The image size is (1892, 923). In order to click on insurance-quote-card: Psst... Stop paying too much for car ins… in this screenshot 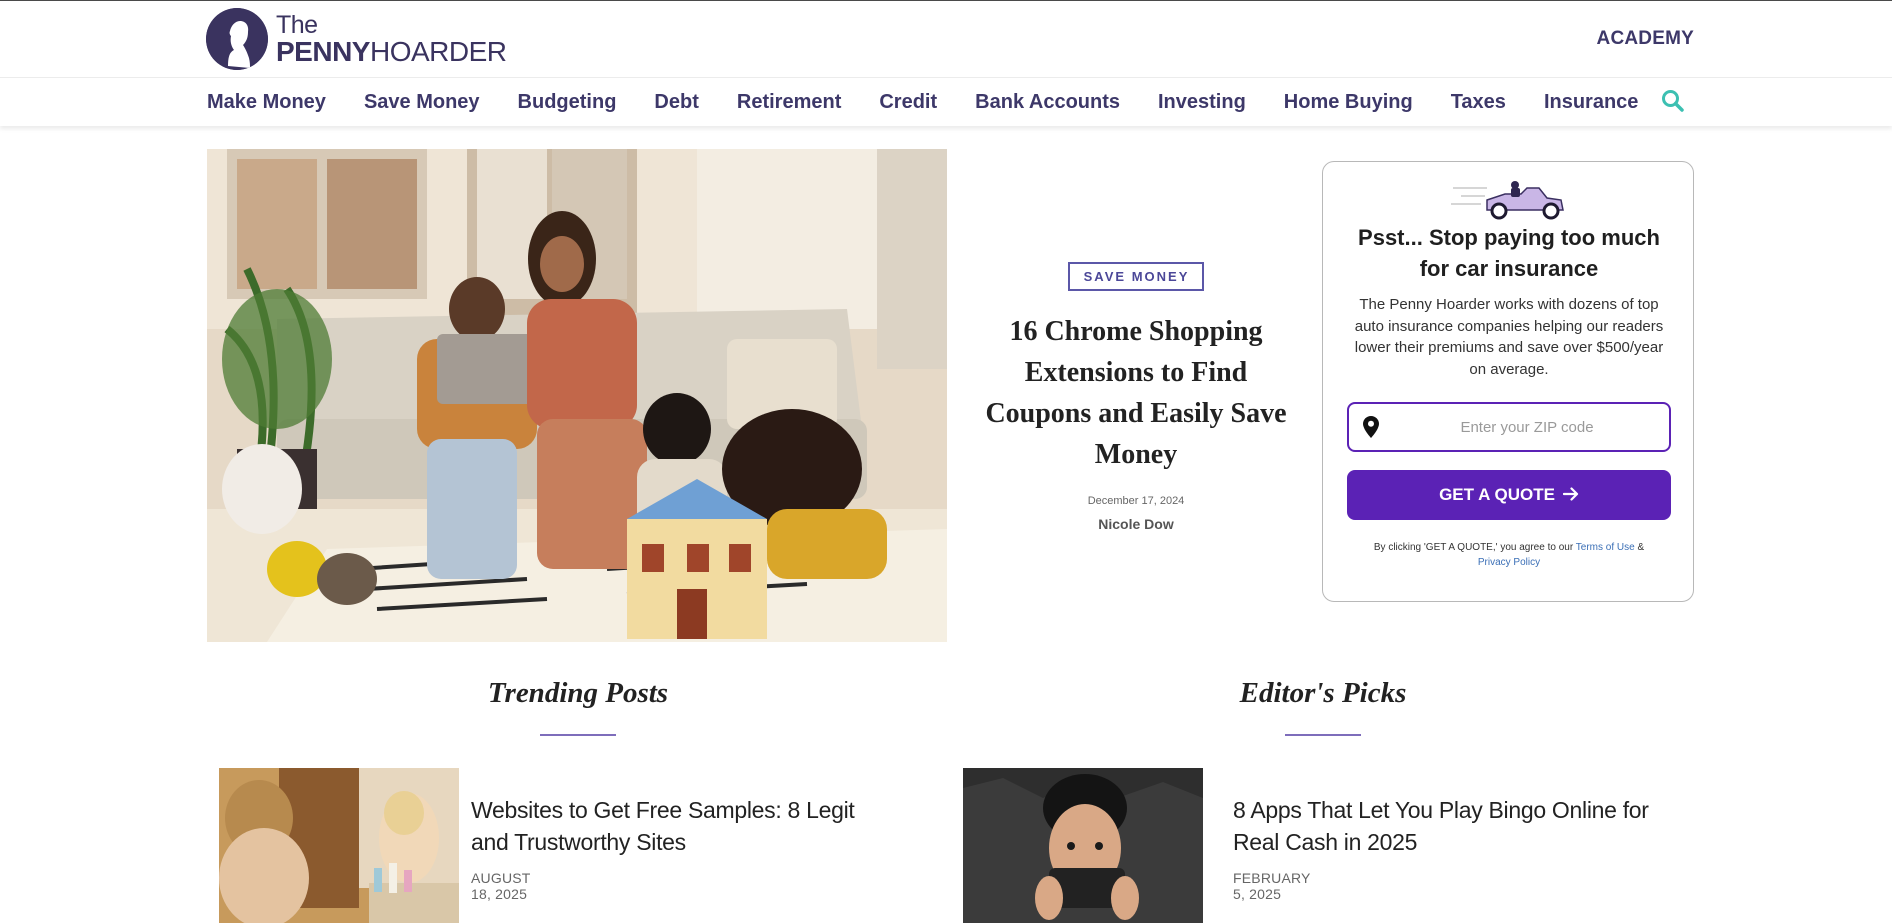, I will do `click(1508, 381)`.